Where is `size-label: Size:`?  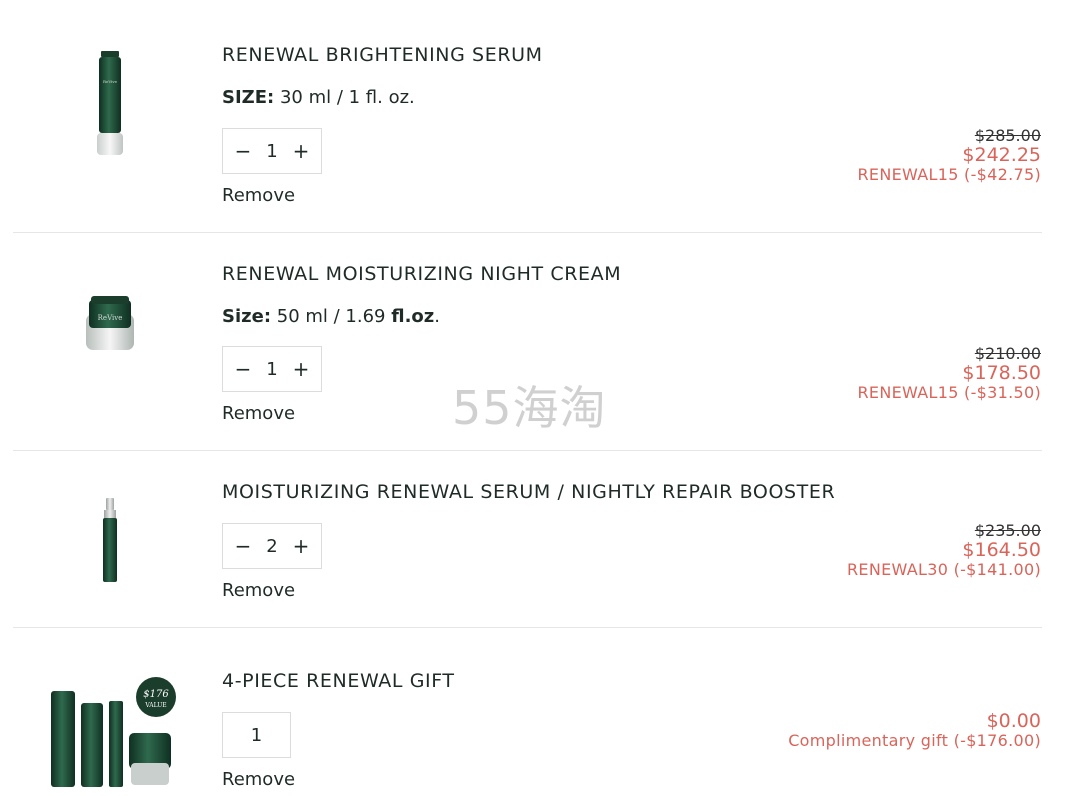 size-label: Size: is located at coordinates (247, 316).